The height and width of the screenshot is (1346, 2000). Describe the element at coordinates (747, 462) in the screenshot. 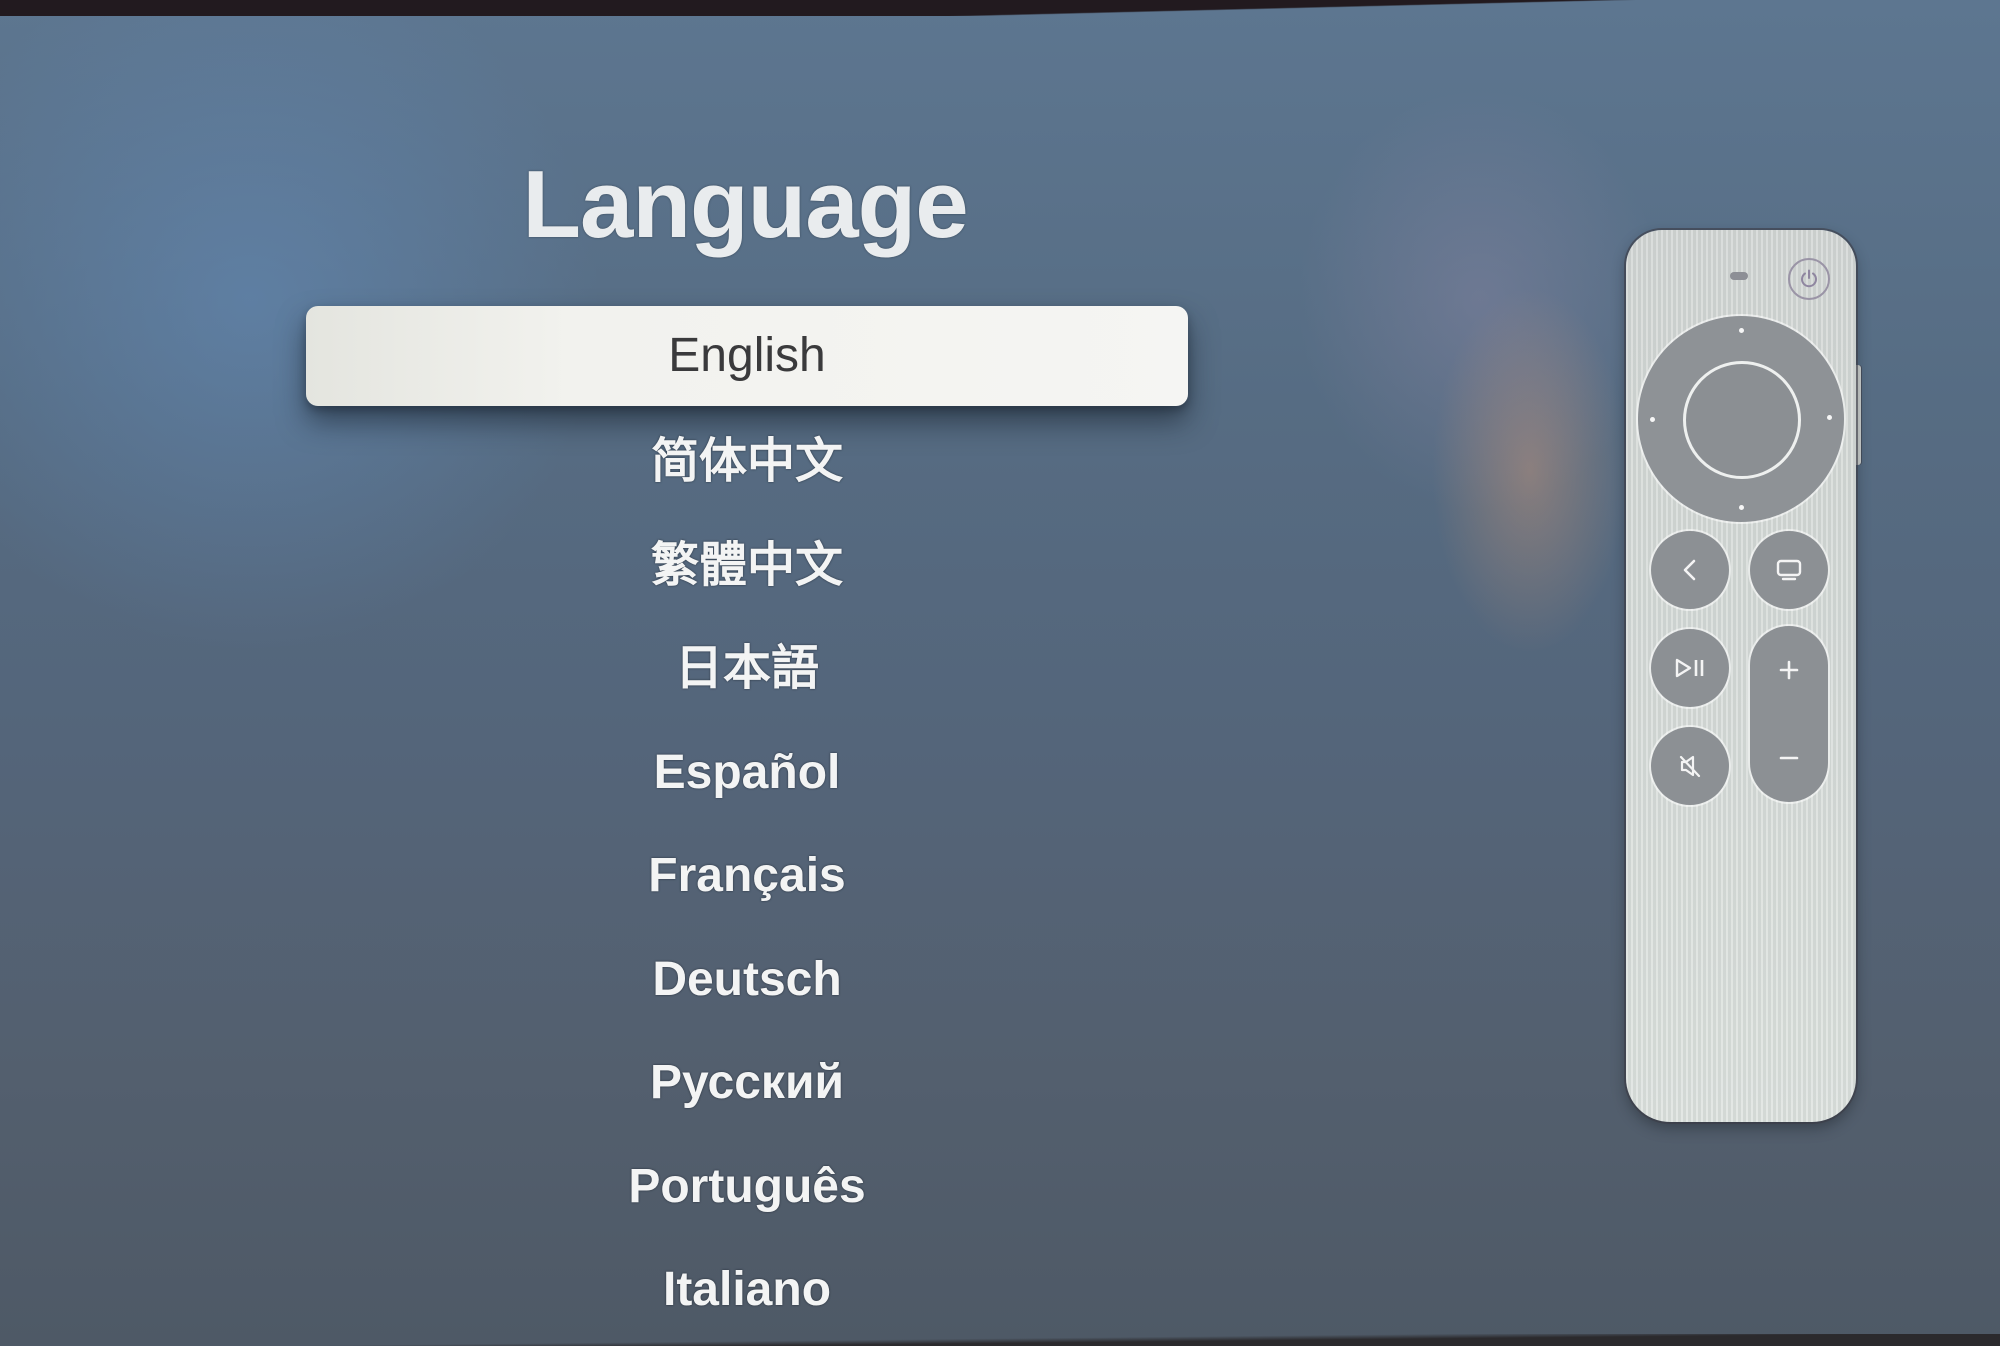

I see `language-option-simplified-chinese: 简体中文` at that location.